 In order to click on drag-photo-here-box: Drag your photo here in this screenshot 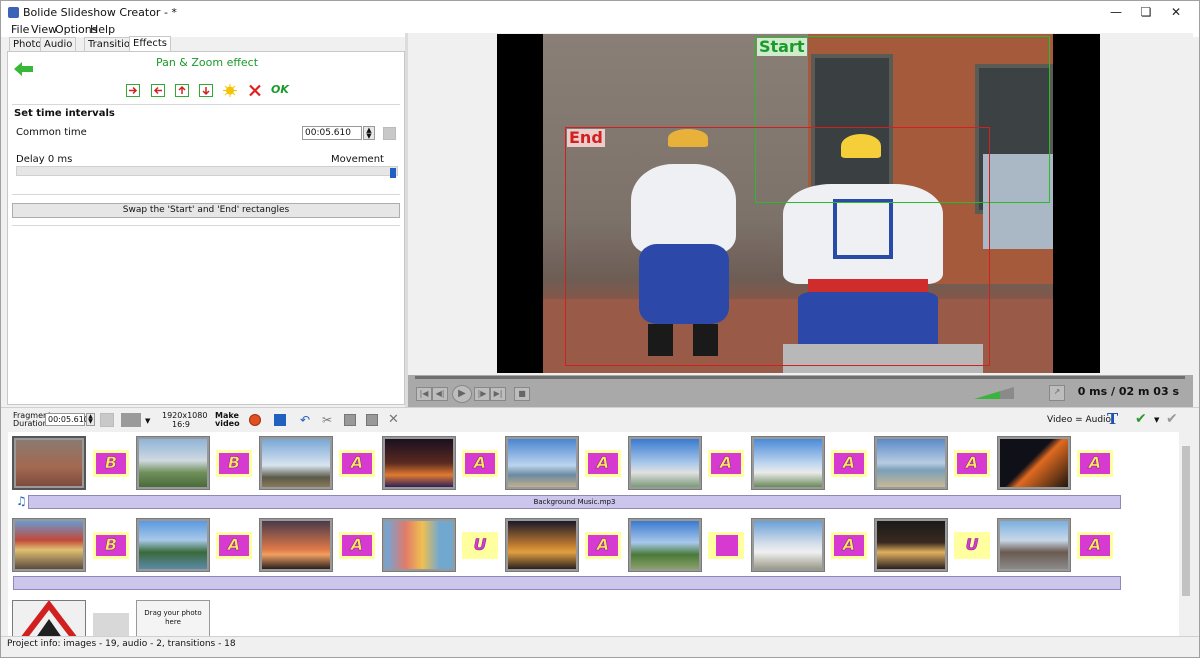, I will do `click(173, 618)`.